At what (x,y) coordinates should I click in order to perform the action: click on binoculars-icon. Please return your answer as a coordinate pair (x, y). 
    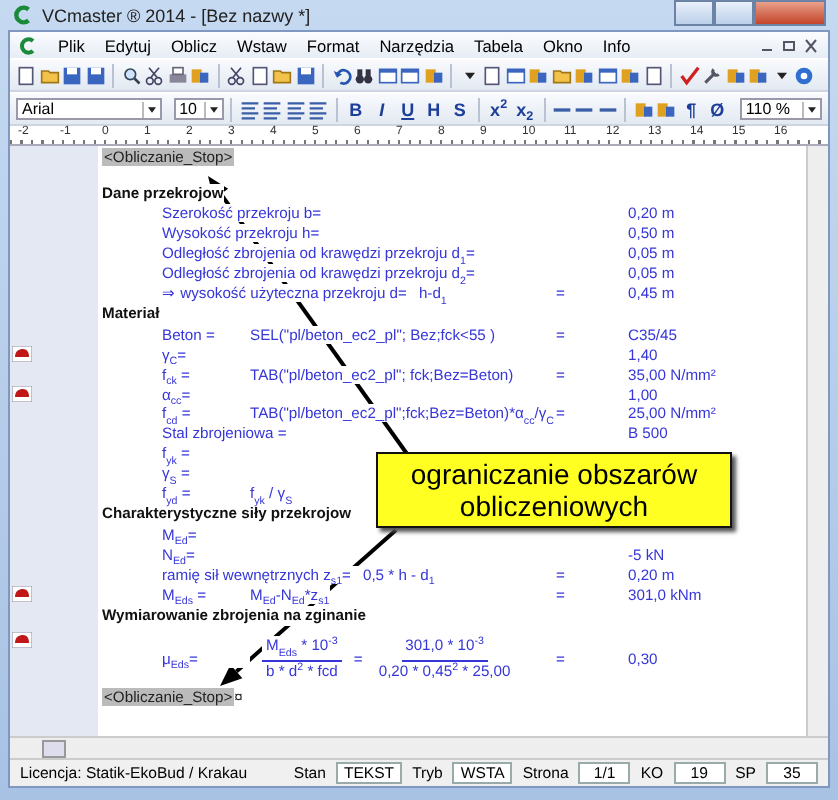
    Looking at the image, I should click on (364, 75).